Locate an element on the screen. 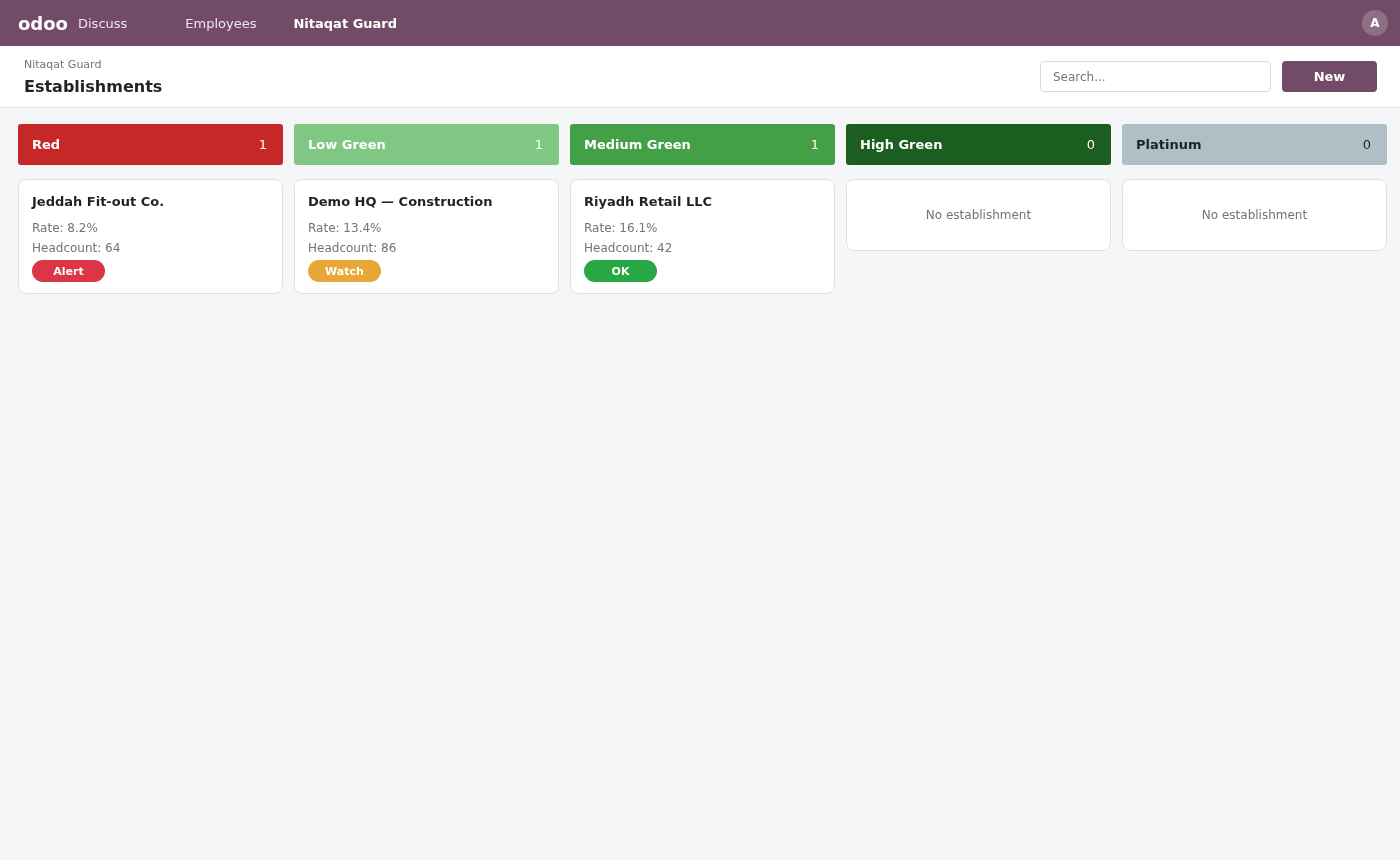 This screenshot has height=860, width=1400. establishment-name: Riyadh Retail LLC is located at coordinates (648, 201).